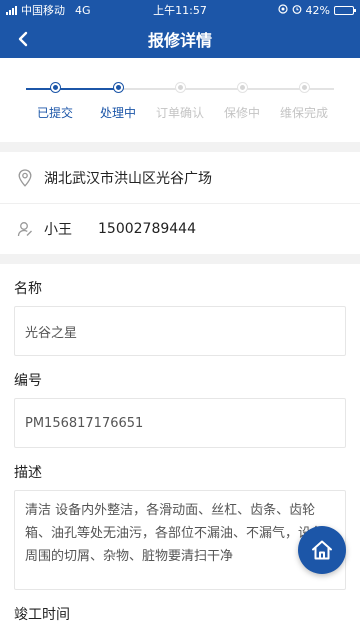 Image resolution: width=360 pixels, height=640 pixels. Describe the element at coordinates (304, 102) in the screenshot. I see `step-maintenance-done: 维保完成` at that location.